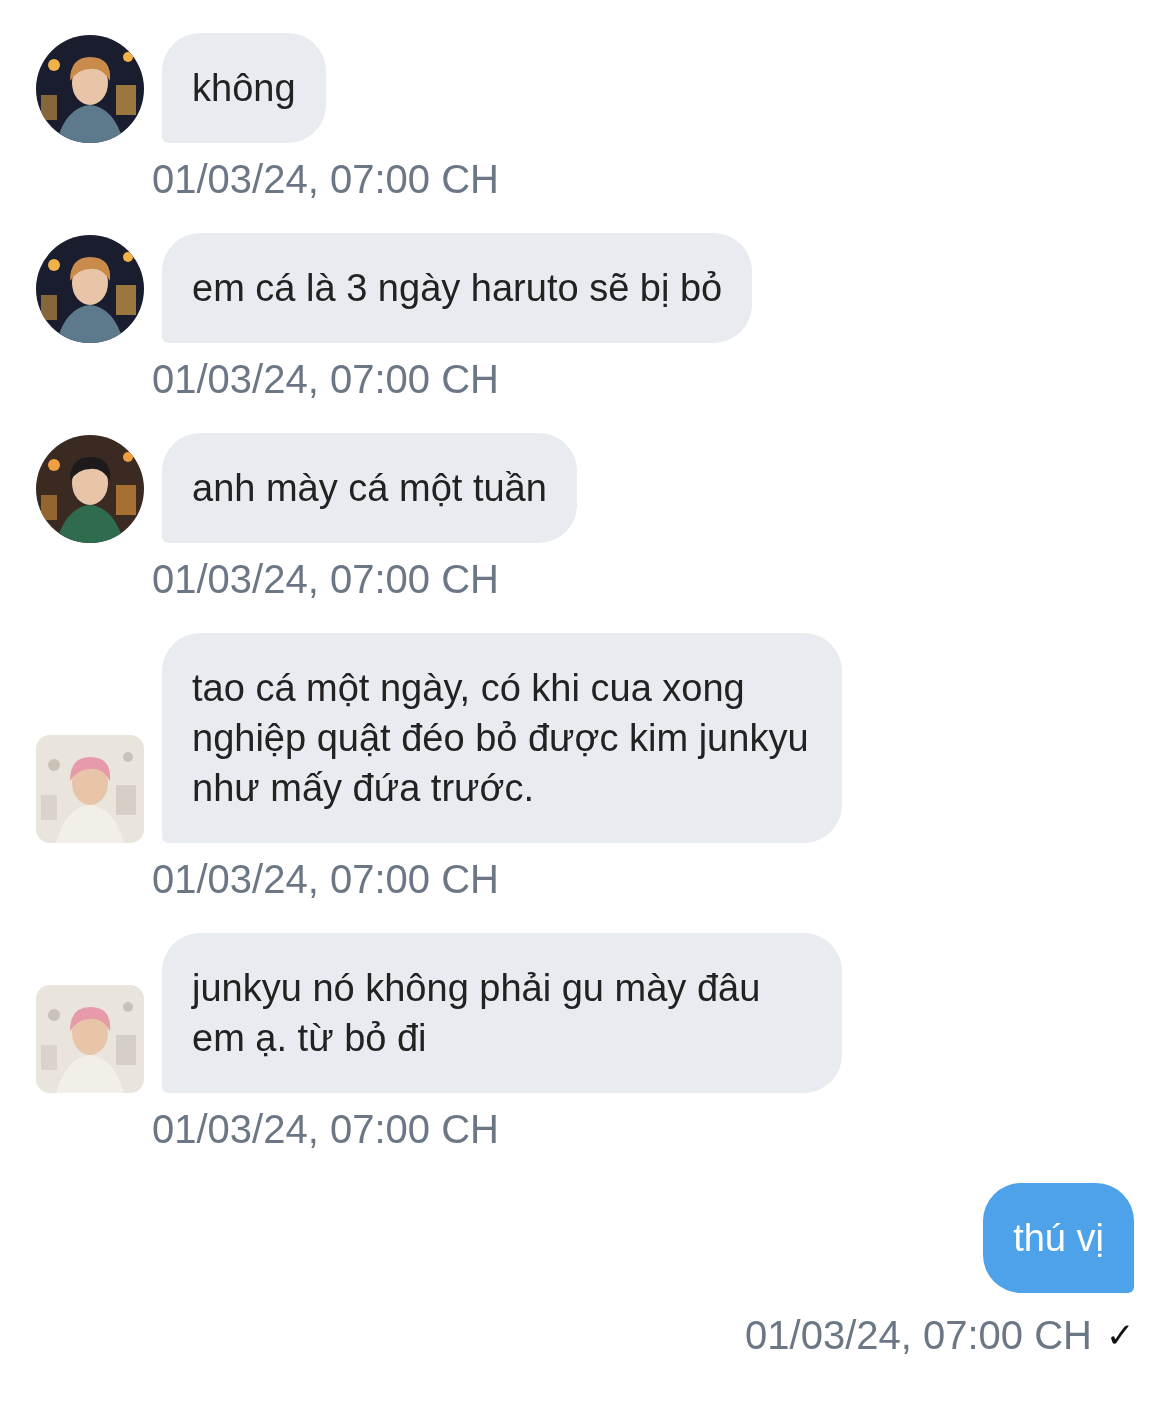 This screenshot has width=1170, height=1406. What do you see at coordinates (244, 88) in the screenshot?
I see `message-bubble: không` at bounding box center [244, 88].